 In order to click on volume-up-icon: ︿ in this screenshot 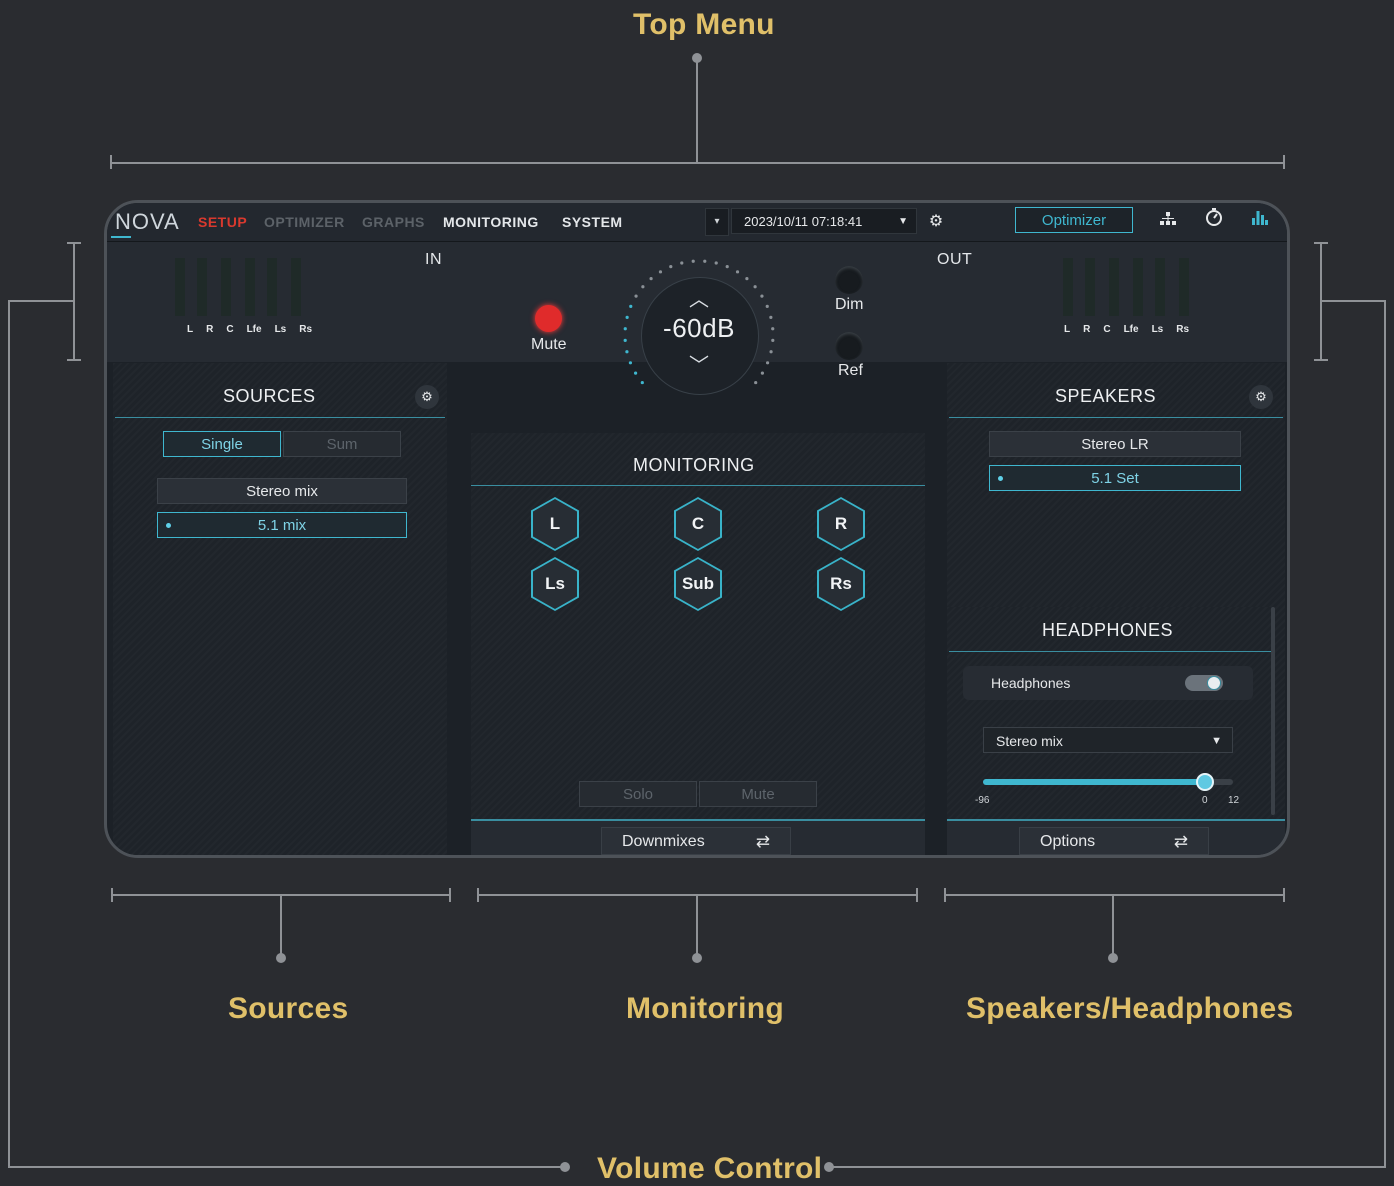, I will do `click(699, 297)`.